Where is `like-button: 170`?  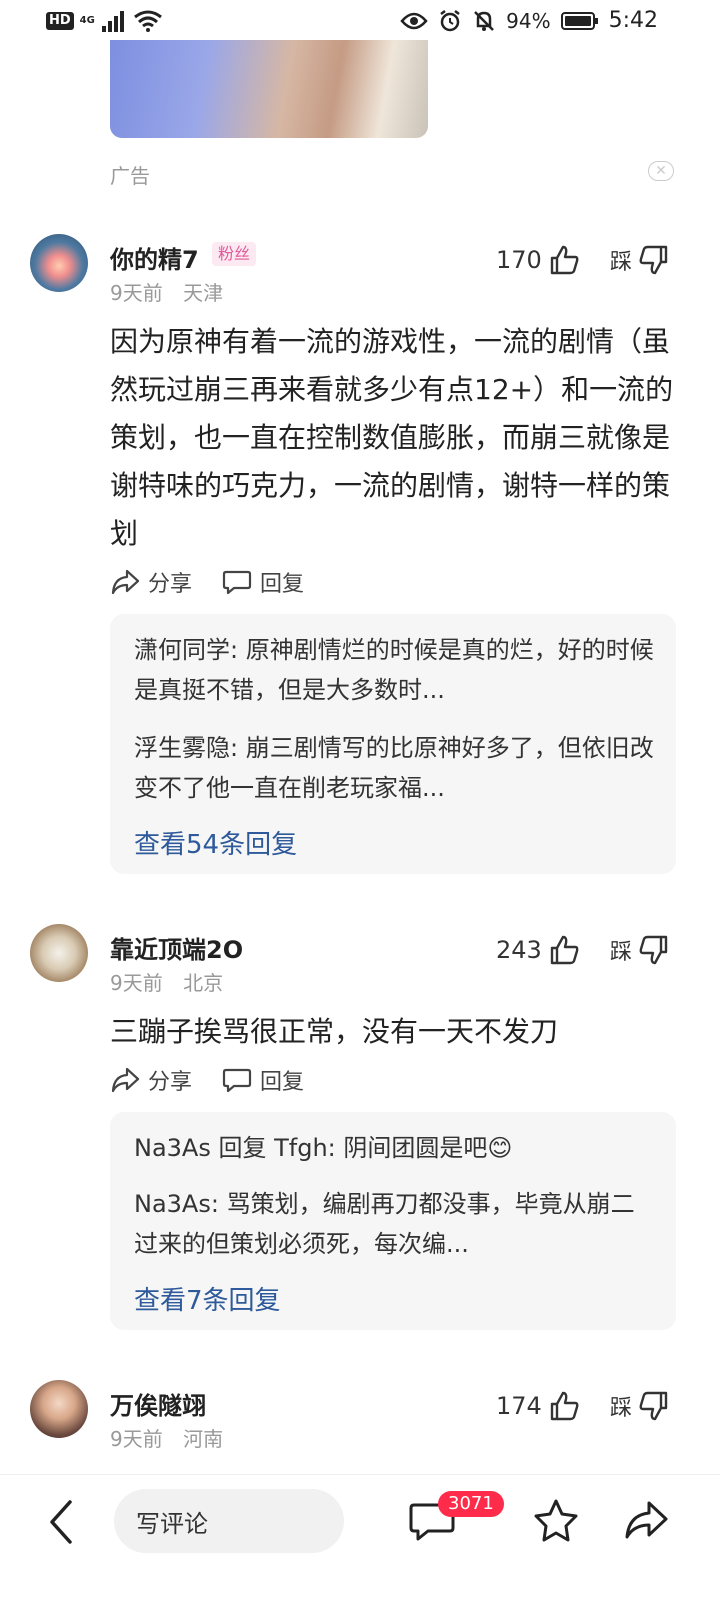
like-button: 170 is located at coordinates (538, 260).